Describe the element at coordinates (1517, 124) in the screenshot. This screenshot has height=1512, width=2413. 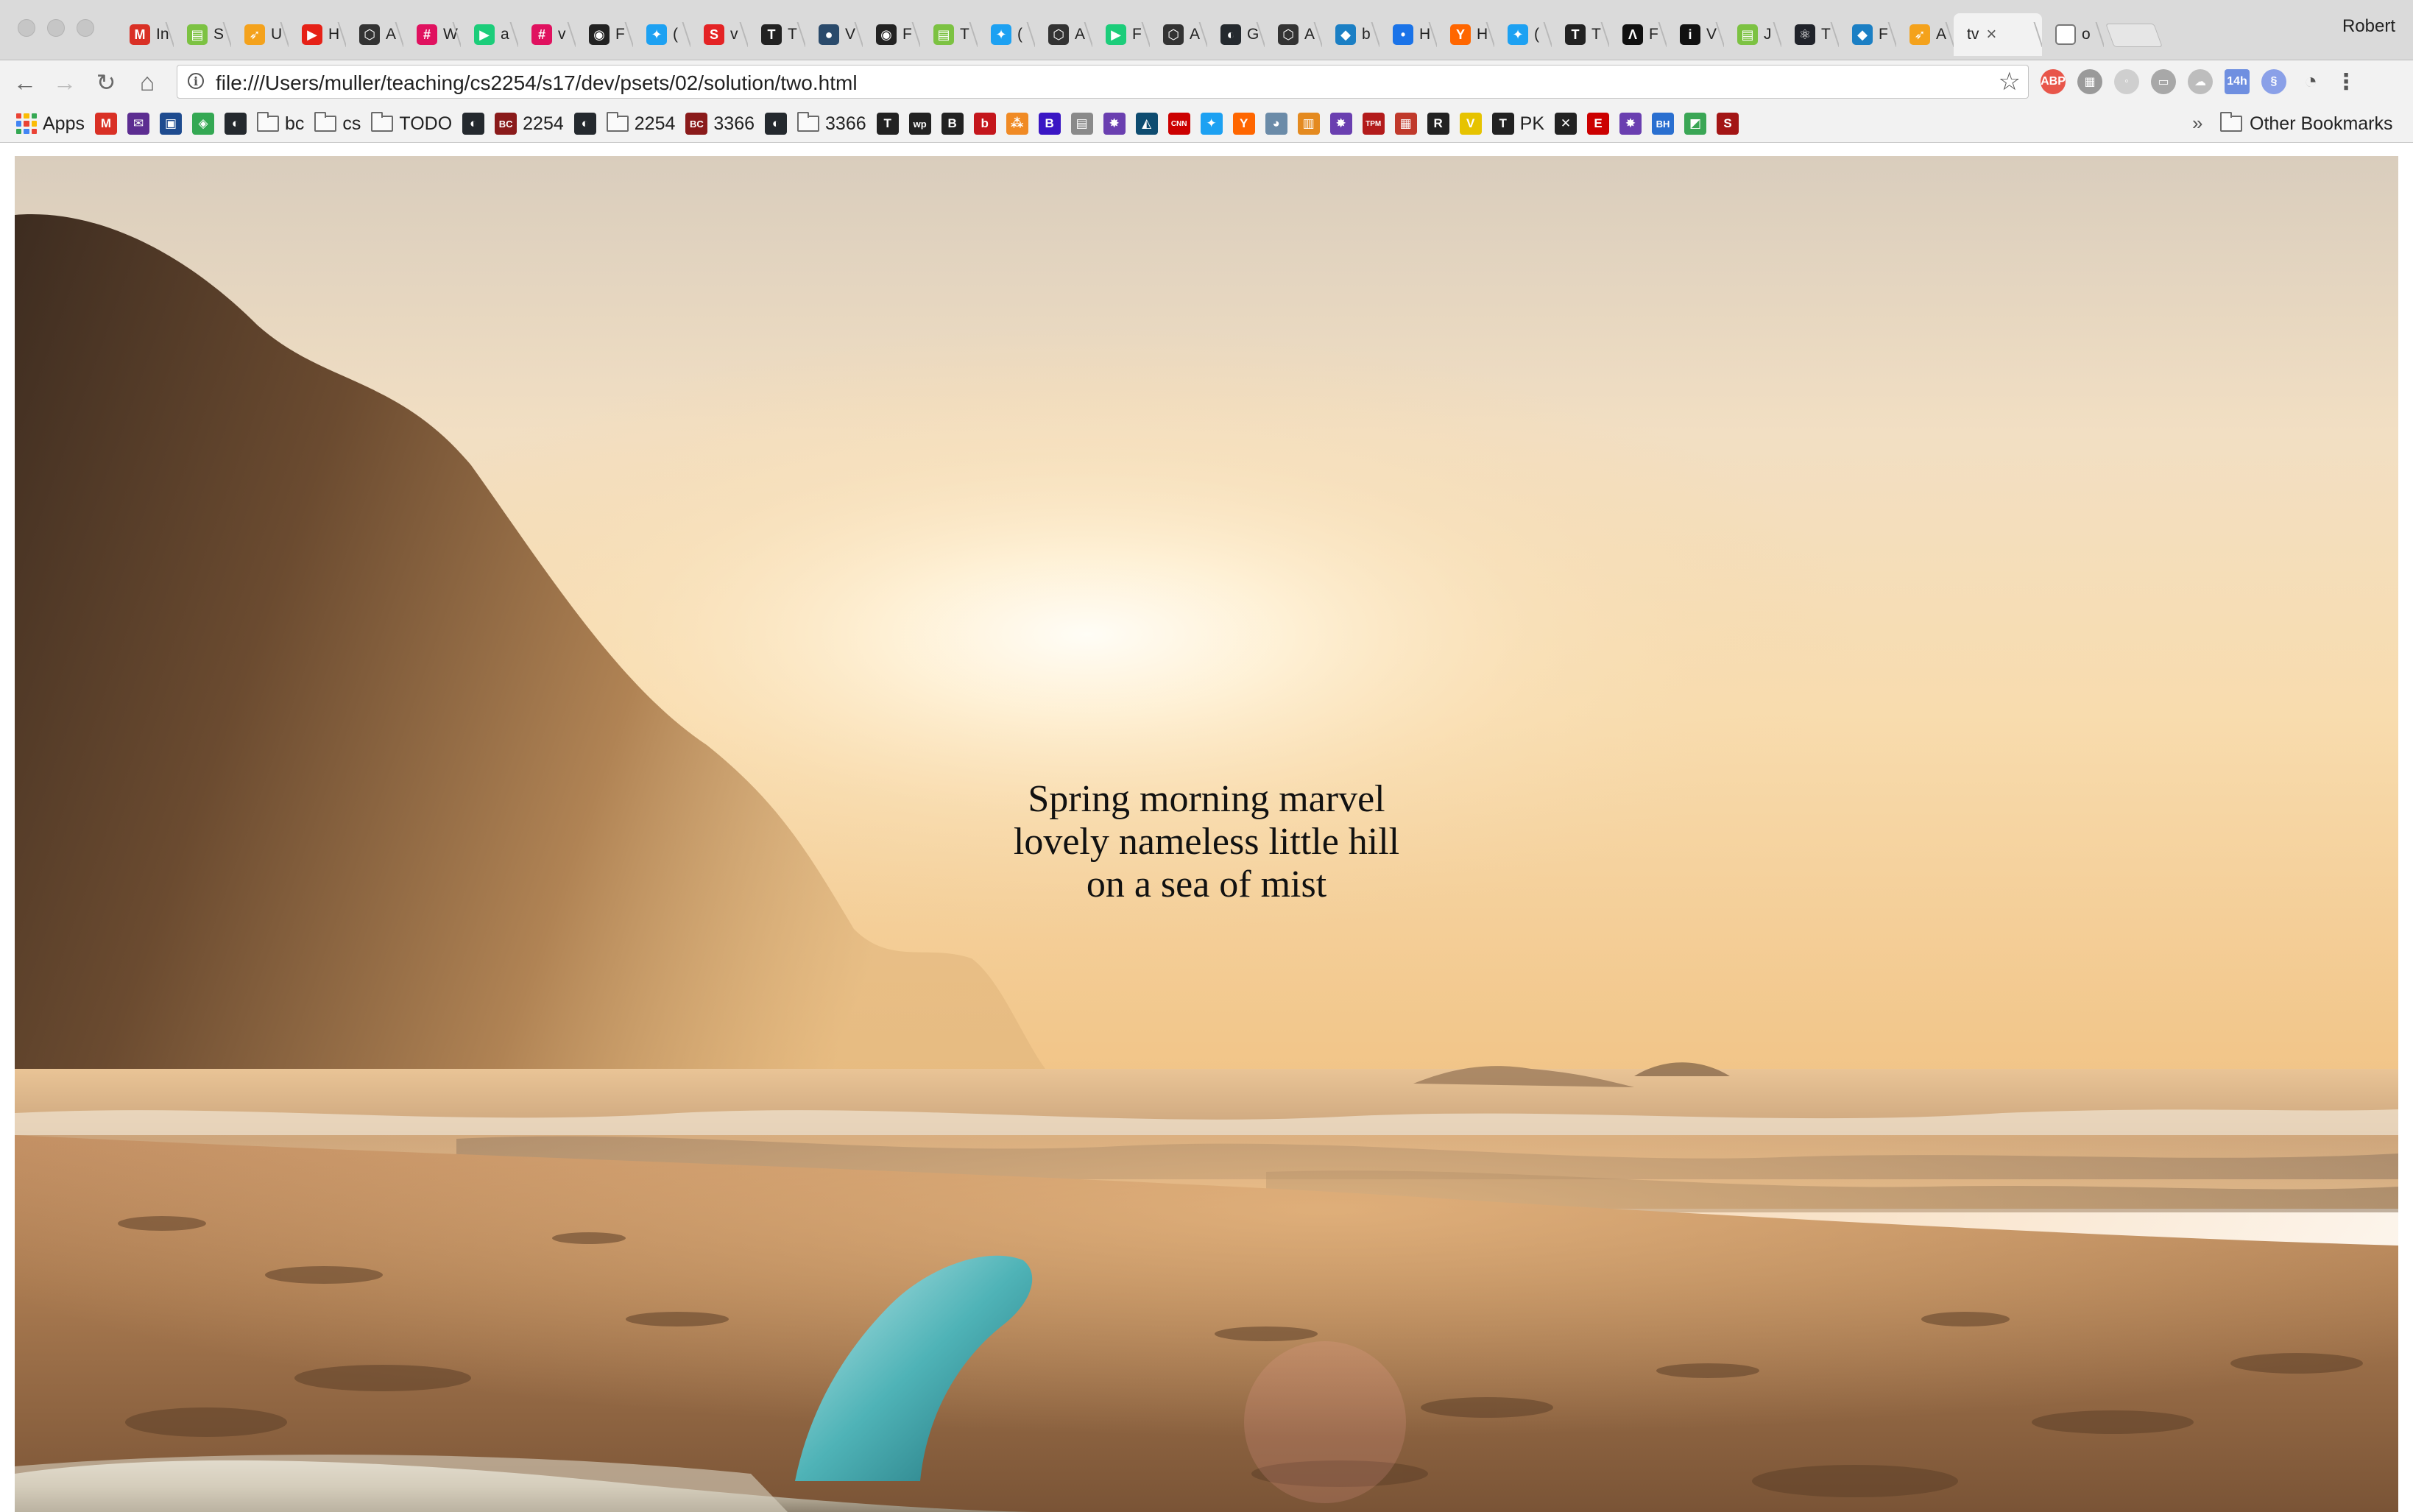
I see `bookmark-link: T PK` at that location.